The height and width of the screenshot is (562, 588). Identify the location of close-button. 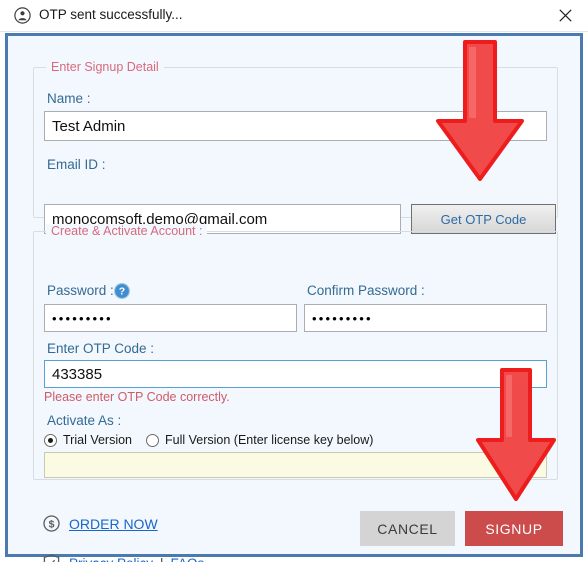
(565, 15).